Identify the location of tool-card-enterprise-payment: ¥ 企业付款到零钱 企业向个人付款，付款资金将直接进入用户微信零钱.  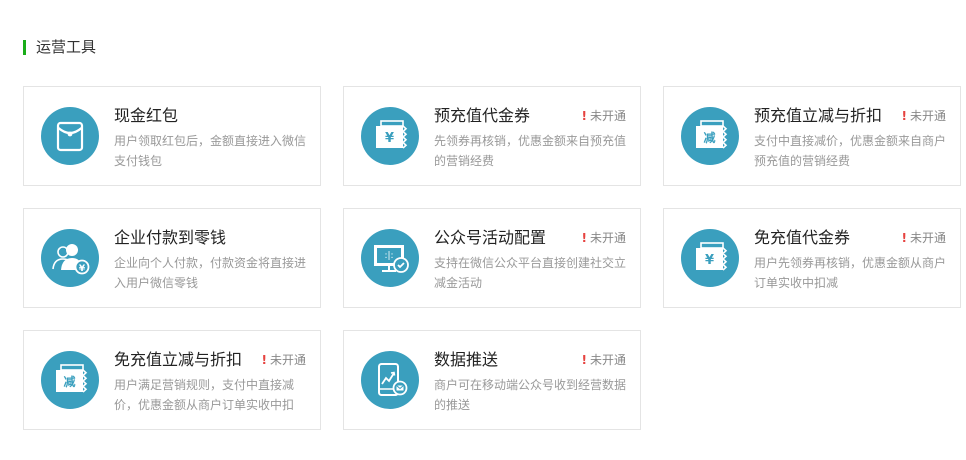
(172, 258).